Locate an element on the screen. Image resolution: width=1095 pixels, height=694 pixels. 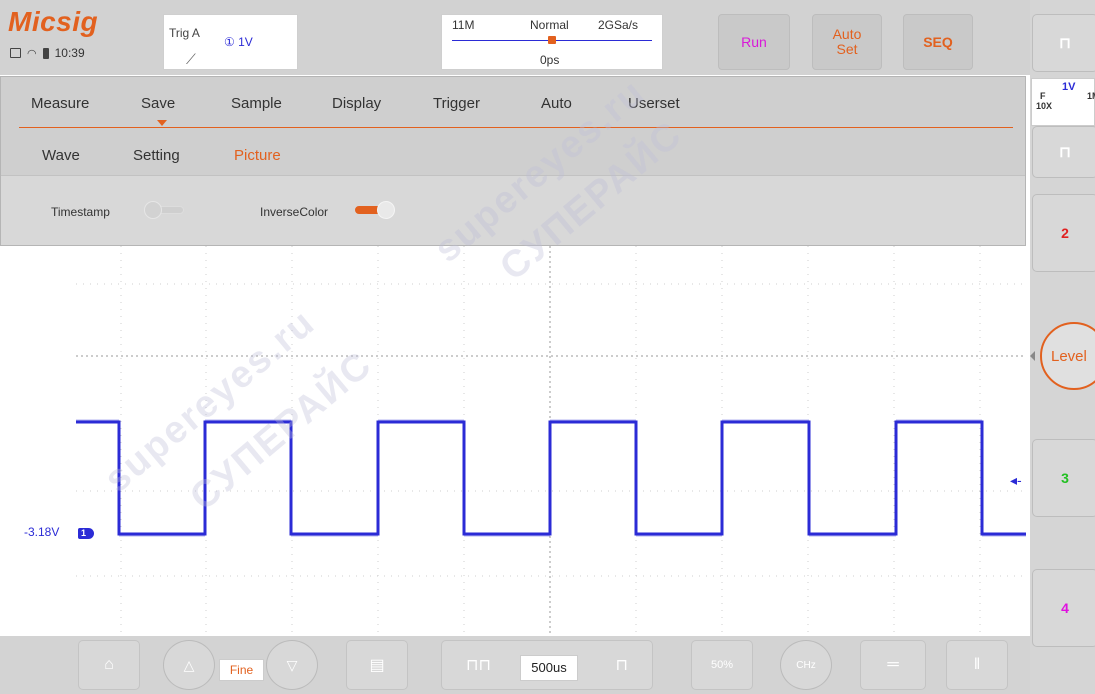
ch1-volts: 1V is located at coordinates (1069, 87).